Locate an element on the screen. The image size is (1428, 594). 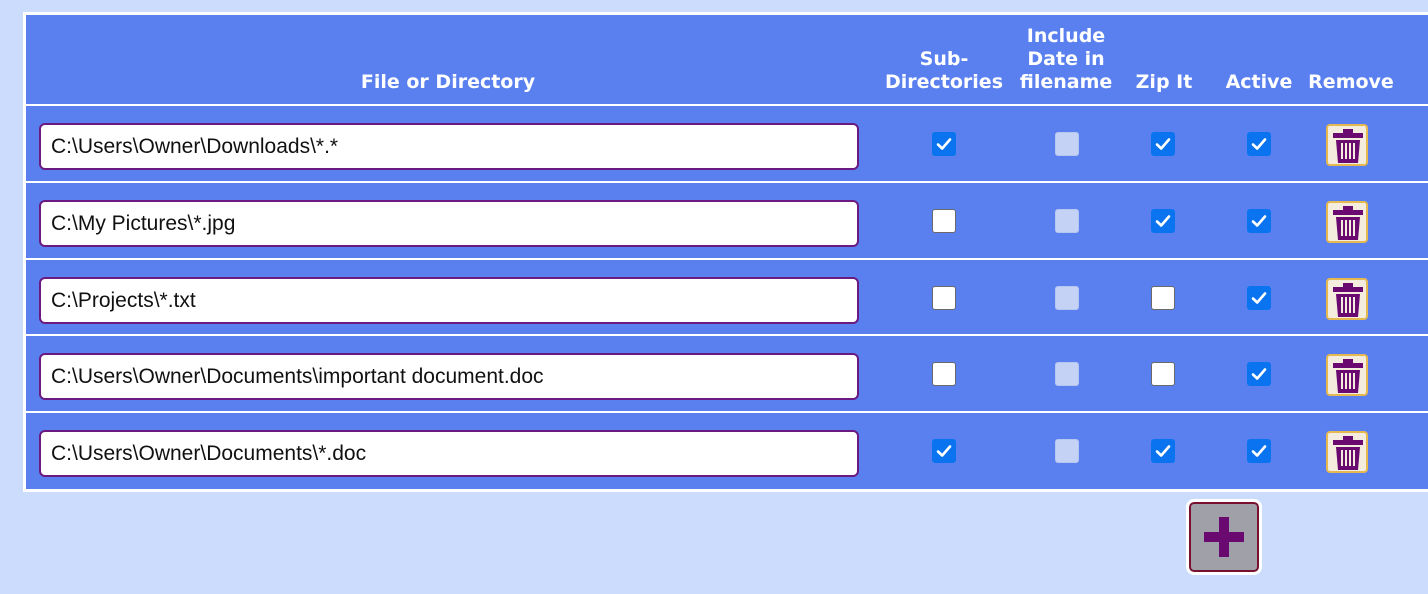
add-row-button is located at coordinates (1224, 537).